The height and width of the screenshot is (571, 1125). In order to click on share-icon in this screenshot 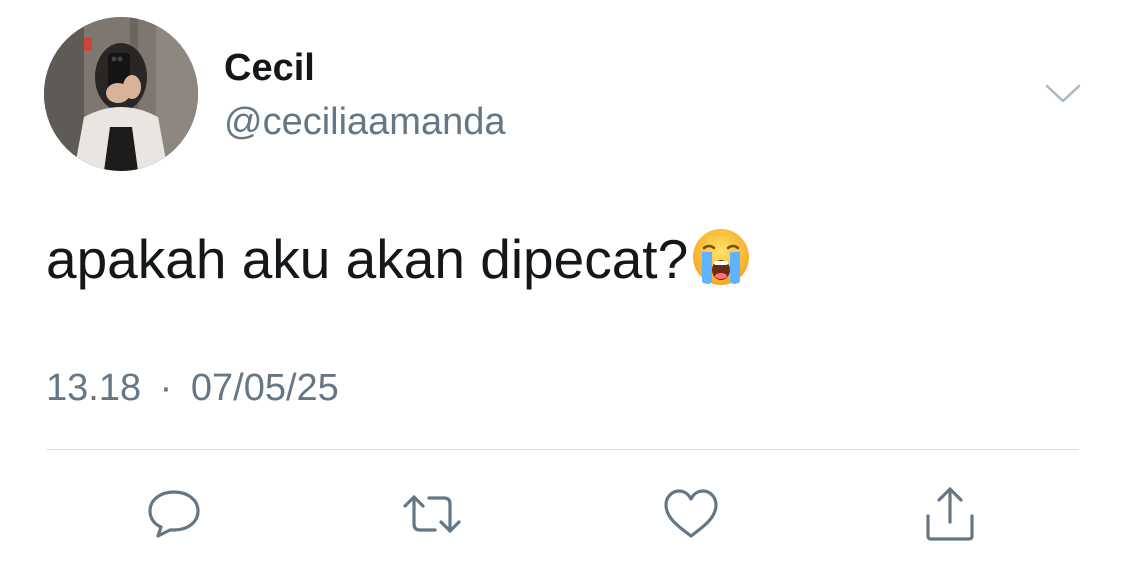, I will do `click(950, 514)`.